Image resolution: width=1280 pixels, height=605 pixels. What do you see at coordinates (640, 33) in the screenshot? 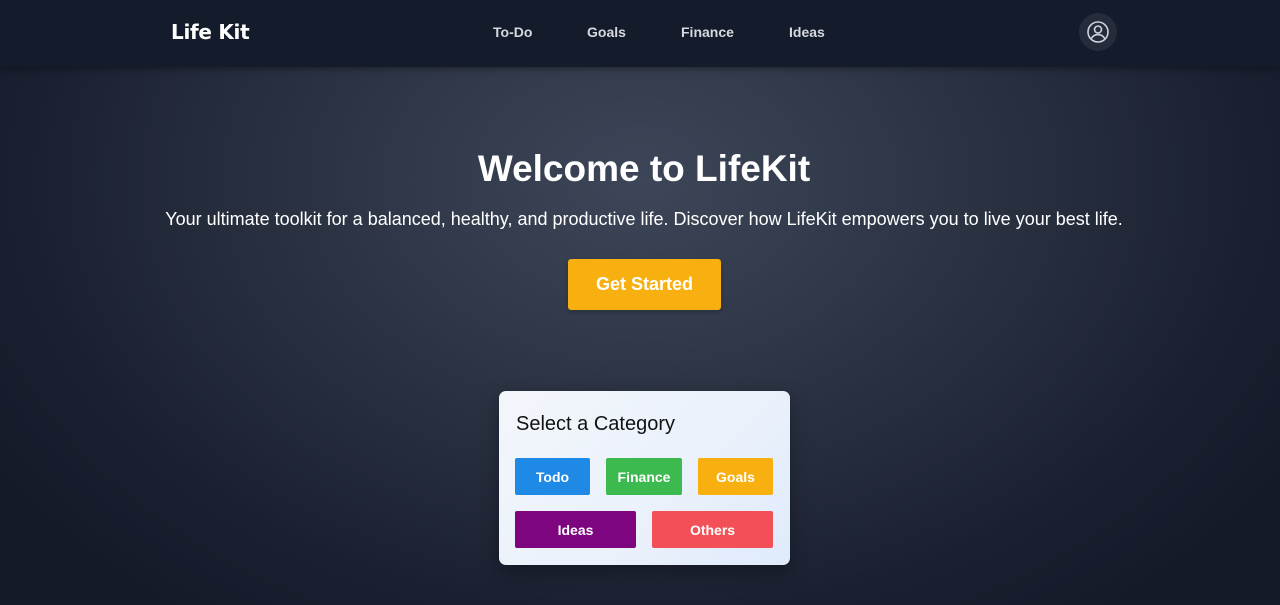
I see `top-navbar: Life Kit To-Do Goals Finance Ideas` at bounding box center [640, 33].